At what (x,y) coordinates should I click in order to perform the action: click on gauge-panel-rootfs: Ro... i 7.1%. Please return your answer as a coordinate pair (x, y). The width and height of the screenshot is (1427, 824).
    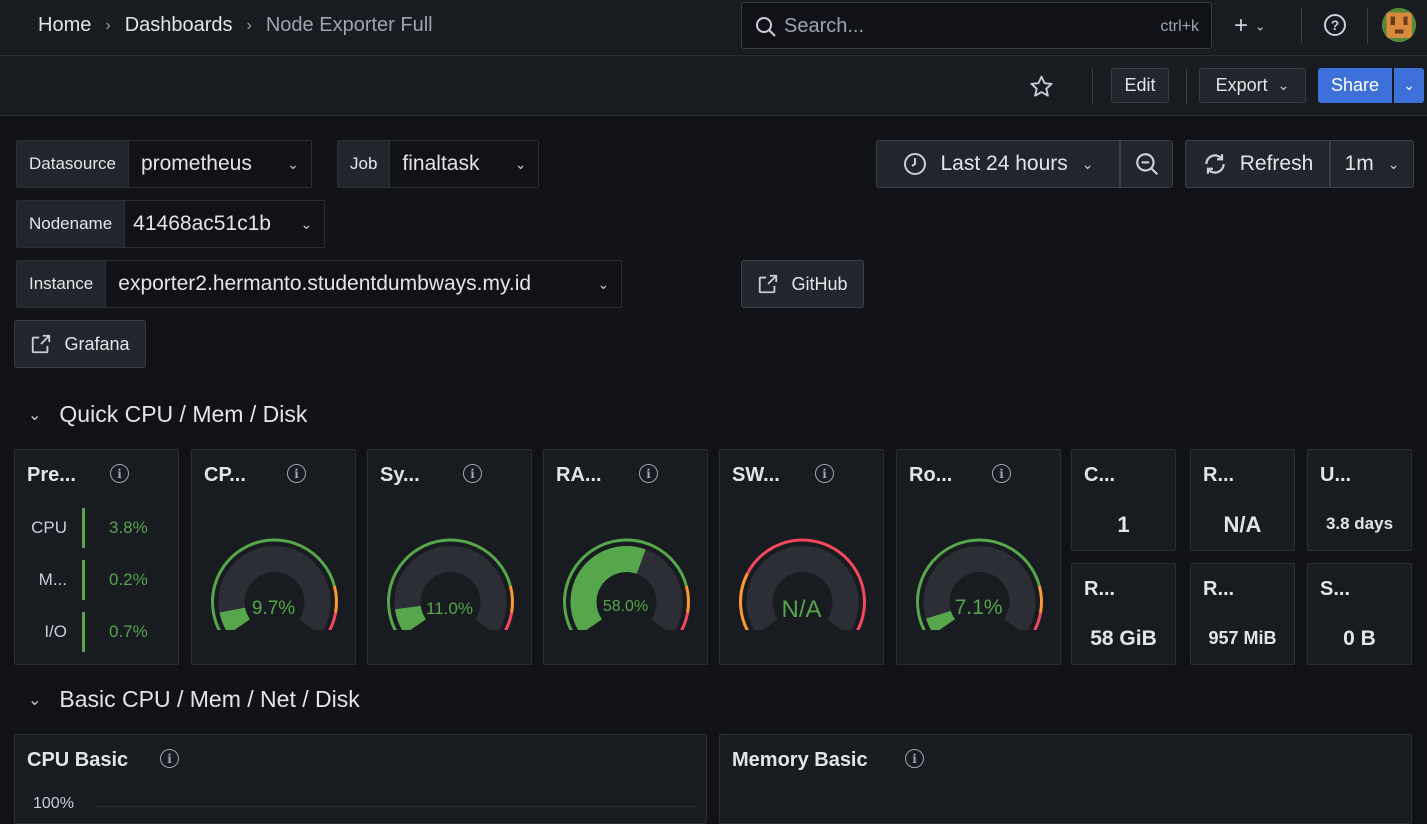
    Looking at the image, I should click on (978, 557).